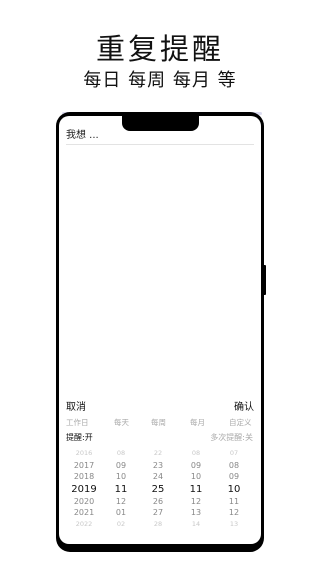  Describe the element at coordinates (158, 489) in the screenshot. I see `picker-day-option: 25` at that location.